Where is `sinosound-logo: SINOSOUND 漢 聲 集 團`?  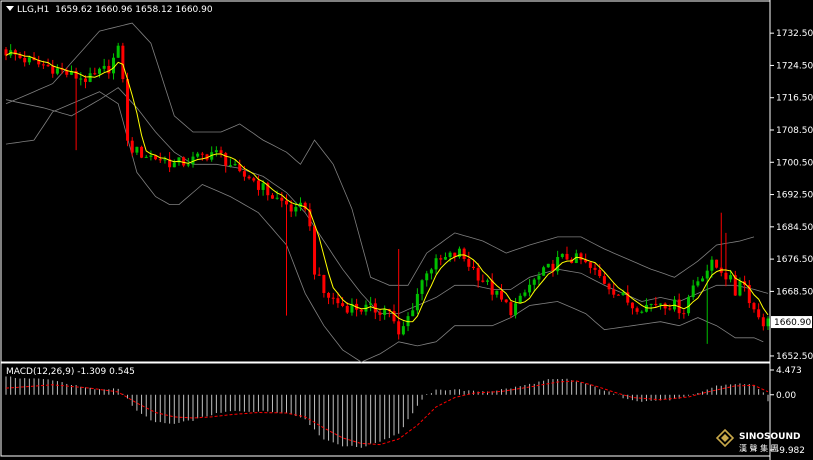 sinosound-logo: SINOSOUND 漢 聲 集 團 is located at coordinates (758, 440).